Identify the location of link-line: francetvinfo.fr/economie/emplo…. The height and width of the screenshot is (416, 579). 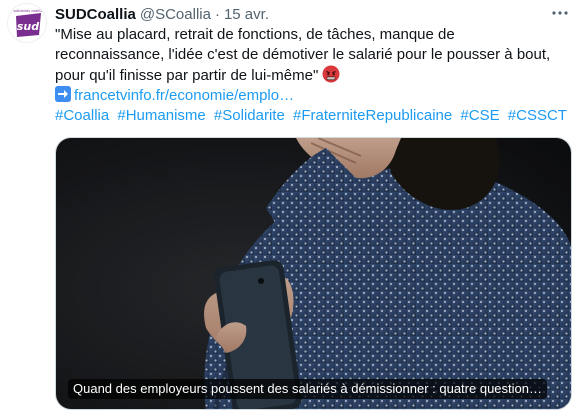
(315, 96).